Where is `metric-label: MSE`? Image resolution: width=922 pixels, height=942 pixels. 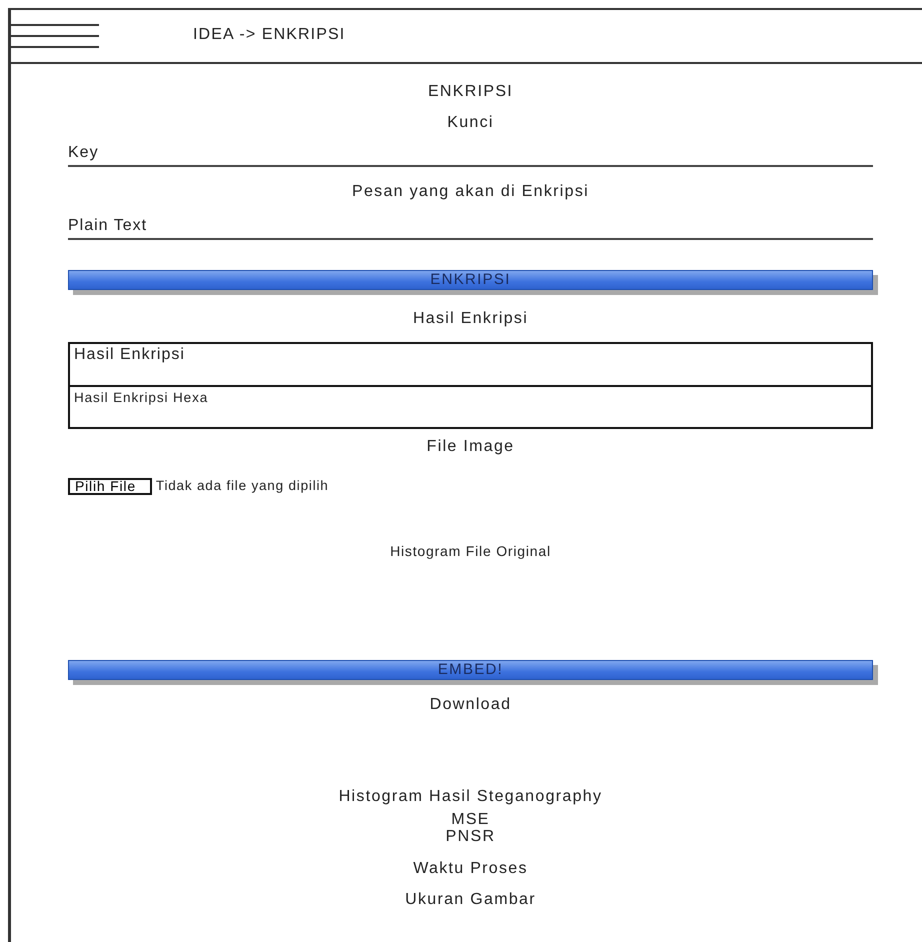 metric-label: MSE is located at coordinates (470, 819).